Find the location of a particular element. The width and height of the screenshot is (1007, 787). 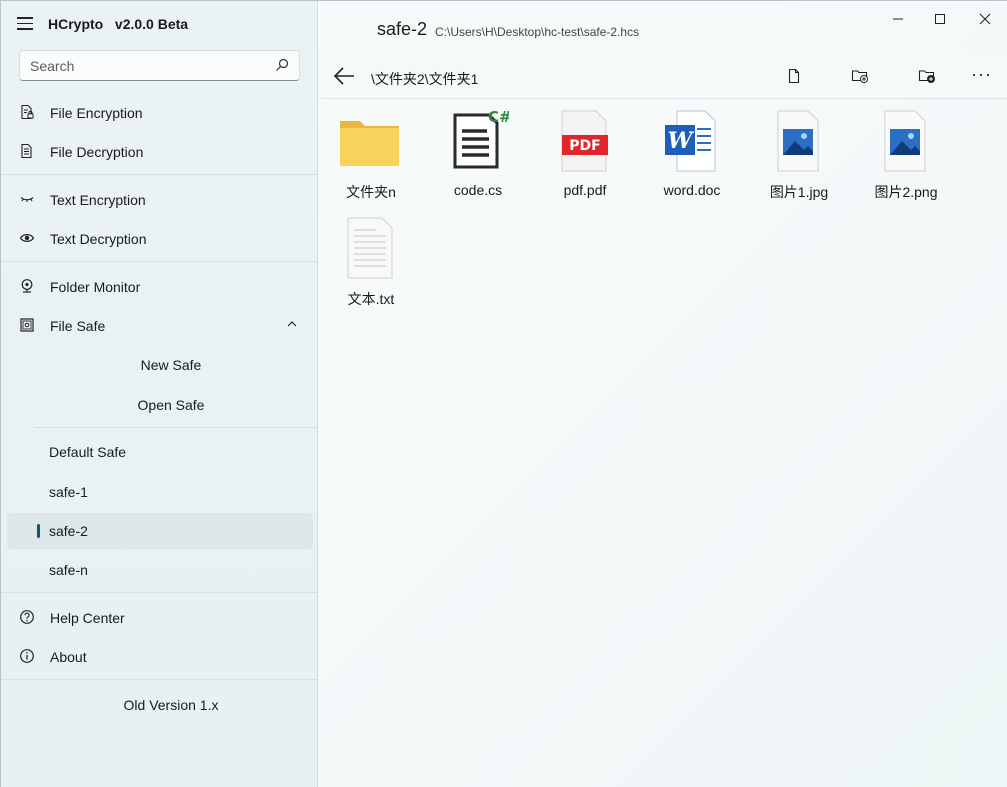

folder-icon is located at coordinates (369, 143).